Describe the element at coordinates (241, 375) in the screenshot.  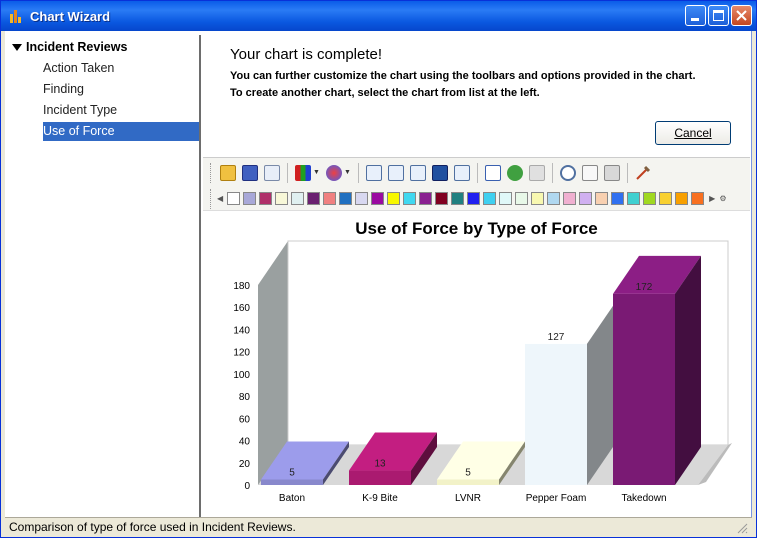
I see `y-tick-label: 100` at that location.